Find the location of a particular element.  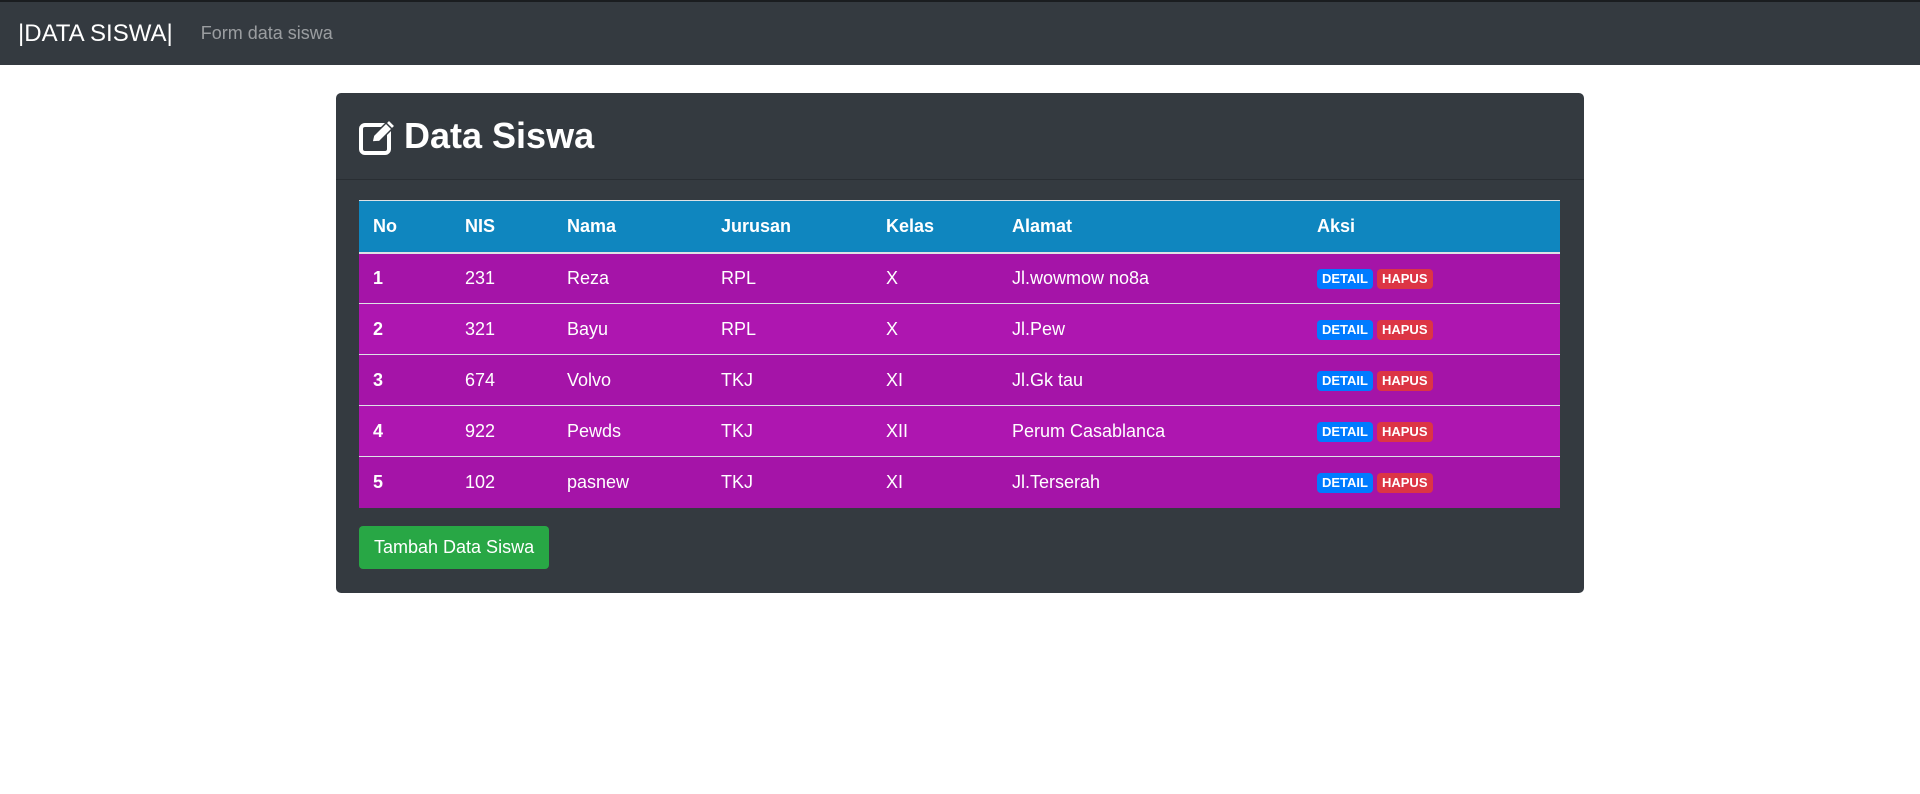

navbar-brand: |DATA SISWA| is located at coordinates (95, 34).